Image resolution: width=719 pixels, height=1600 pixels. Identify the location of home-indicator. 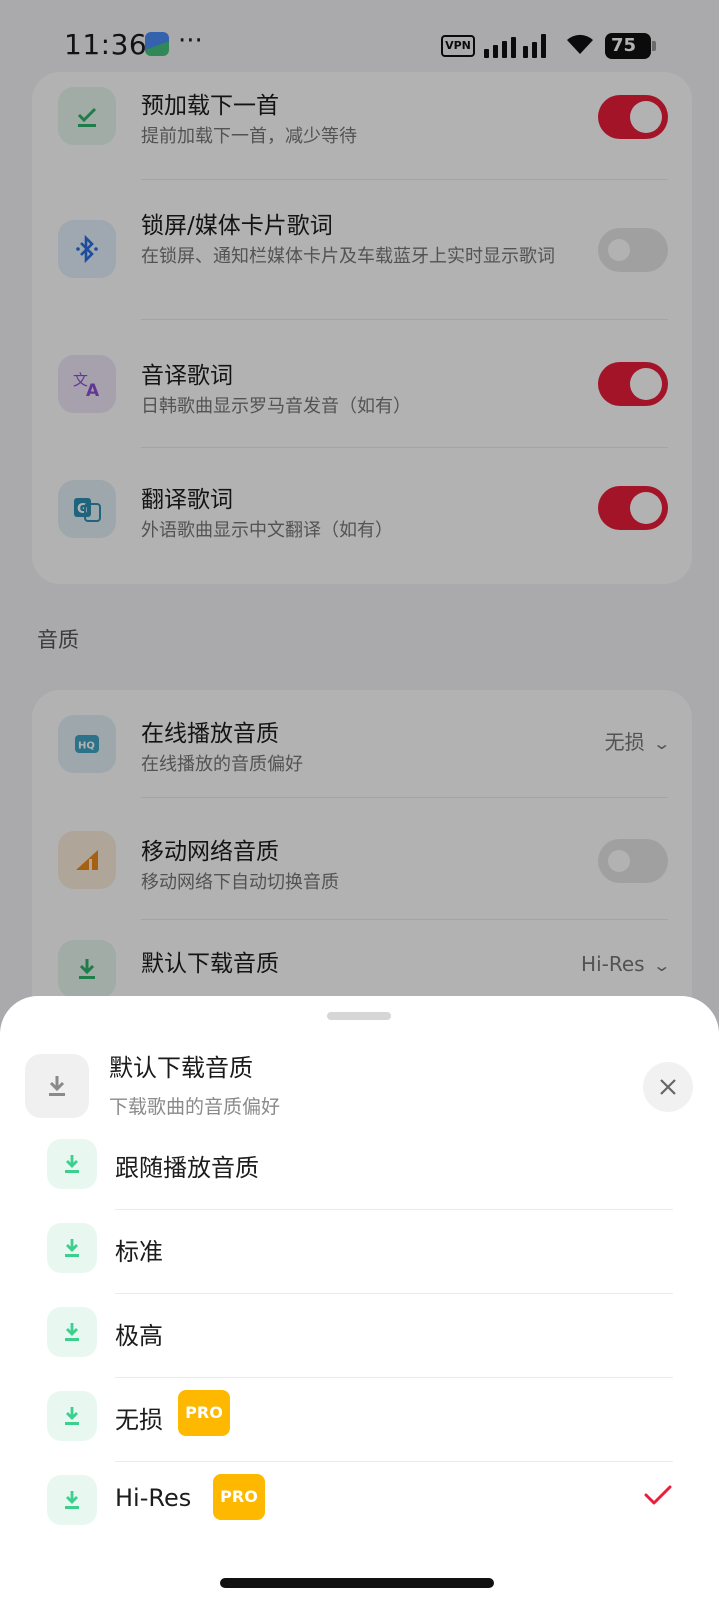
(357, 1583).